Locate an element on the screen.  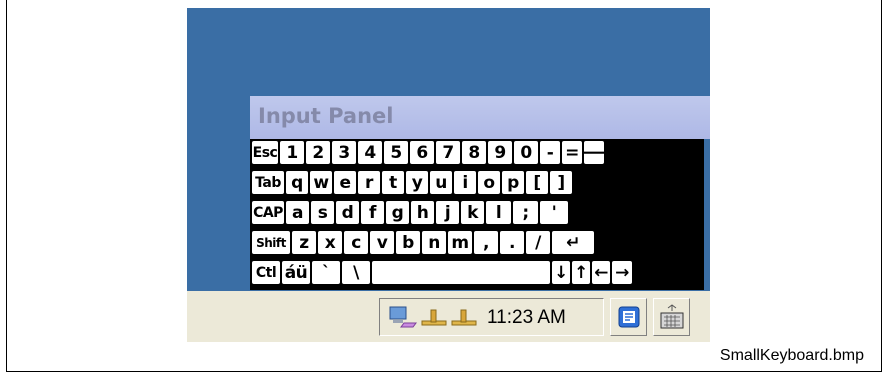
key-s: s is located at coordinates (322, 212).